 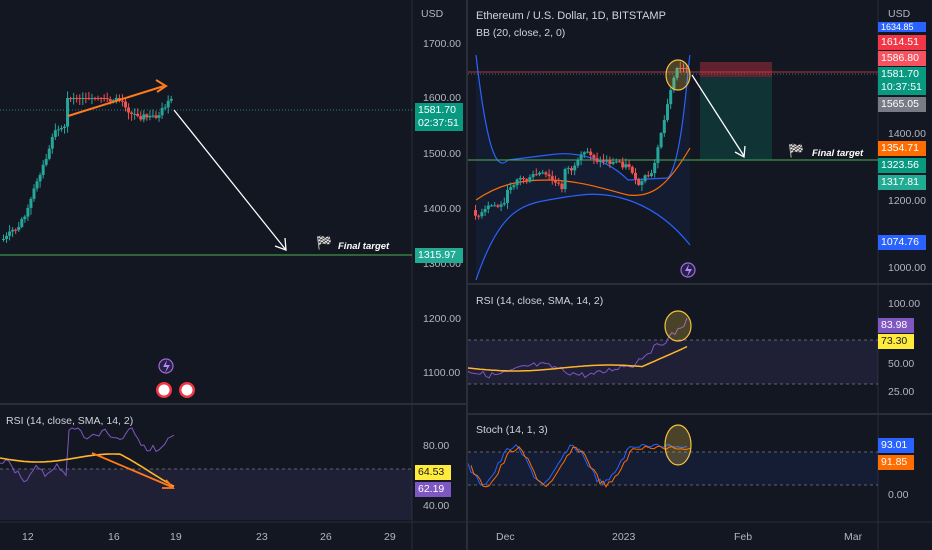 I want to click on left-rsi-band, so click(x=206, y=494).